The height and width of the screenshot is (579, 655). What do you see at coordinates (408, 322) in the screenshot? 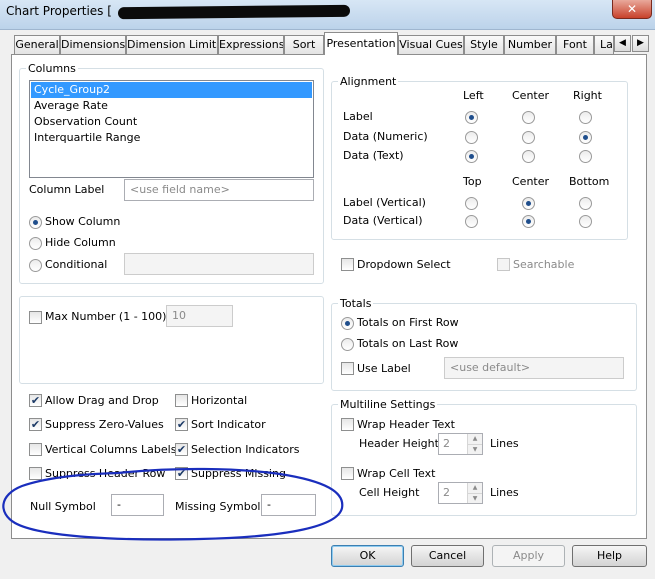
I see `totals-first-row-label: Totals on First Row` at bounding box center [408, 322].